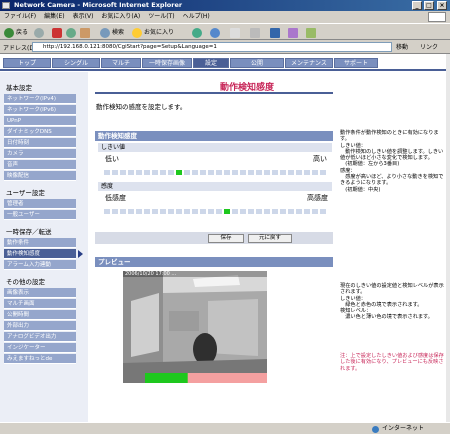 The width and height of the screenshot is (450, 434). Describe the element at coordinates (40, 32) in the screenshot. I see `forward-button` at that location.